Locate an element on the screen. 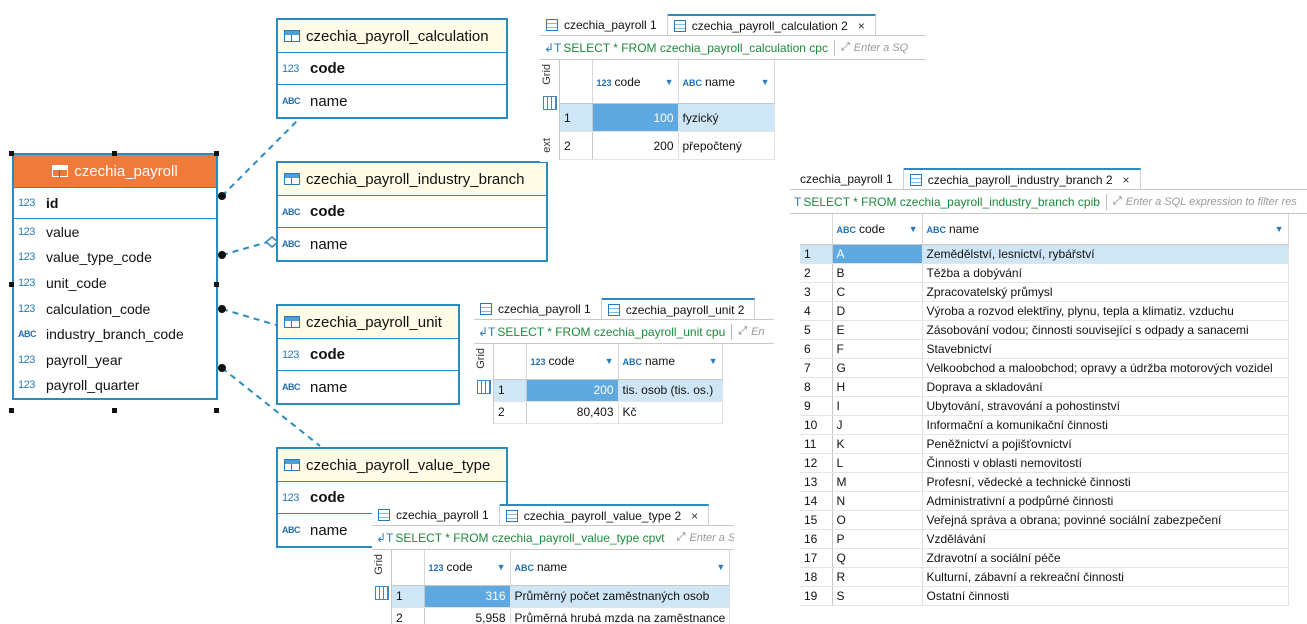 This screenshot has width=1307, height=624. cell-code: R is located at coordinates (877, 577).